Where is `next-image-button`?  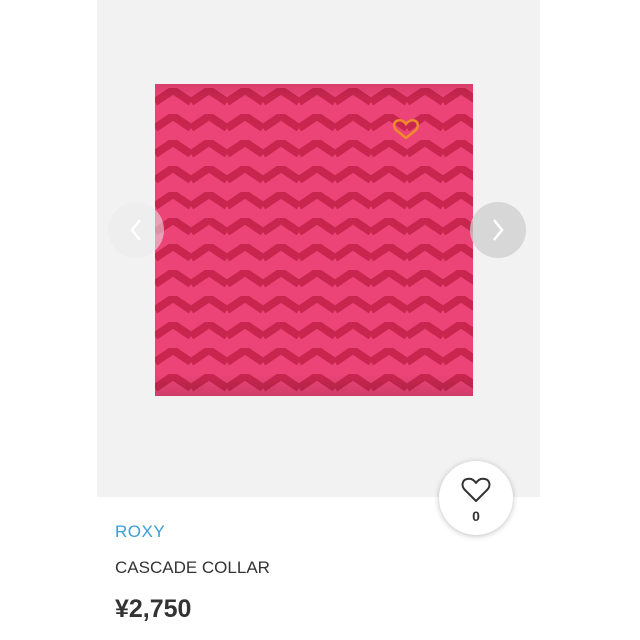
next-image-button is located at coordinates (498, 230).